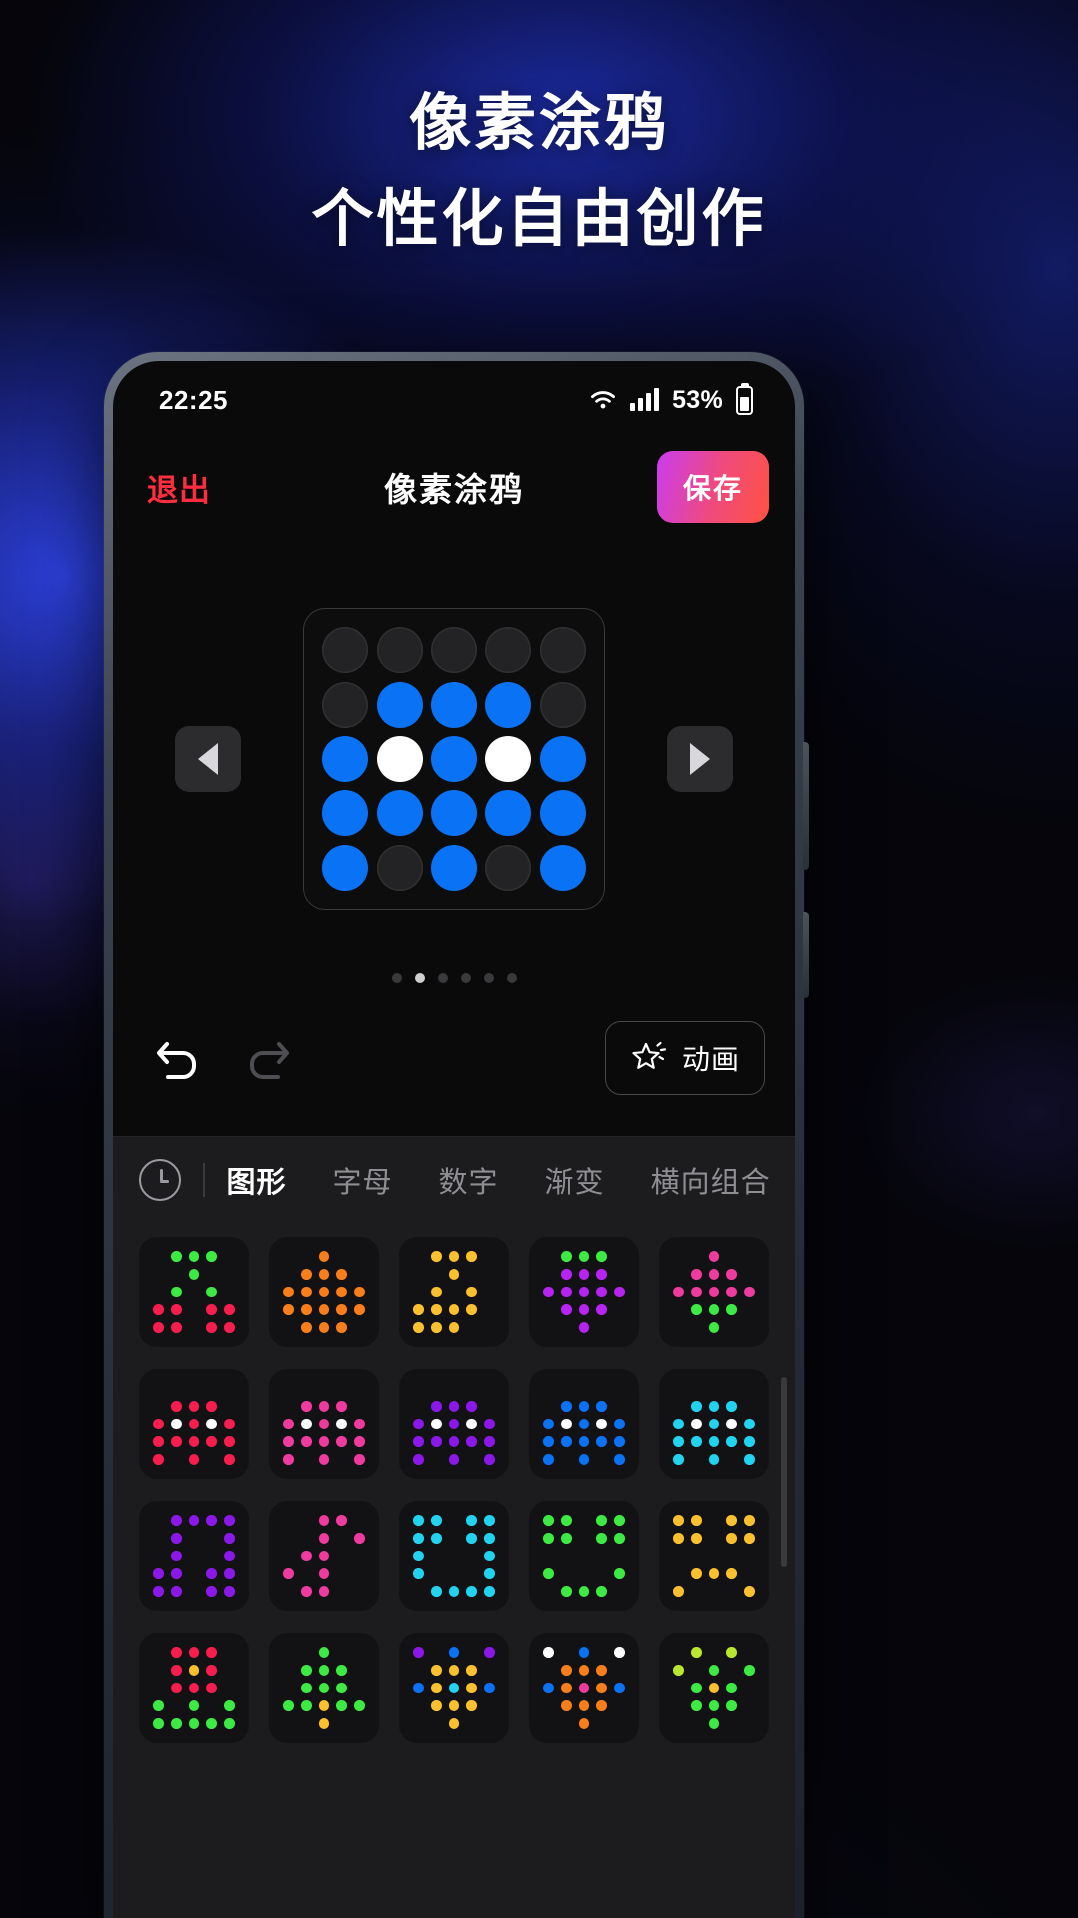 Image resolution: width=1078 pixels, height=1918 pixels. I want to click on tab-1: 字母, so click(363, 1180).